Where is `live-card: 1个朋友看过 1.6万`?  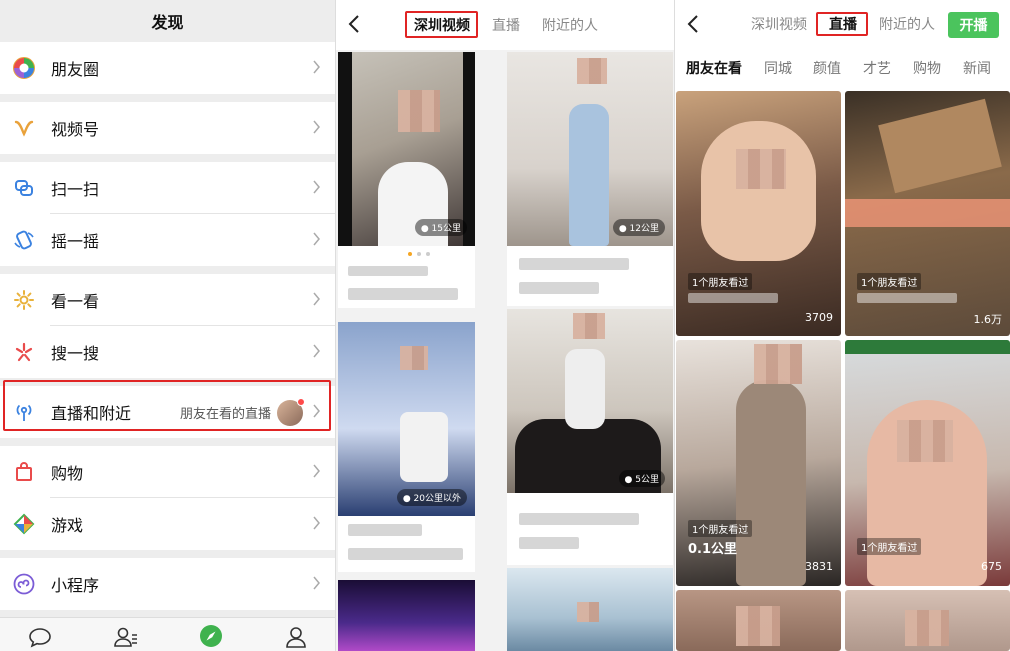
live-card: 1个朋友看过 1.6万 is located at coordinates (927, 213).